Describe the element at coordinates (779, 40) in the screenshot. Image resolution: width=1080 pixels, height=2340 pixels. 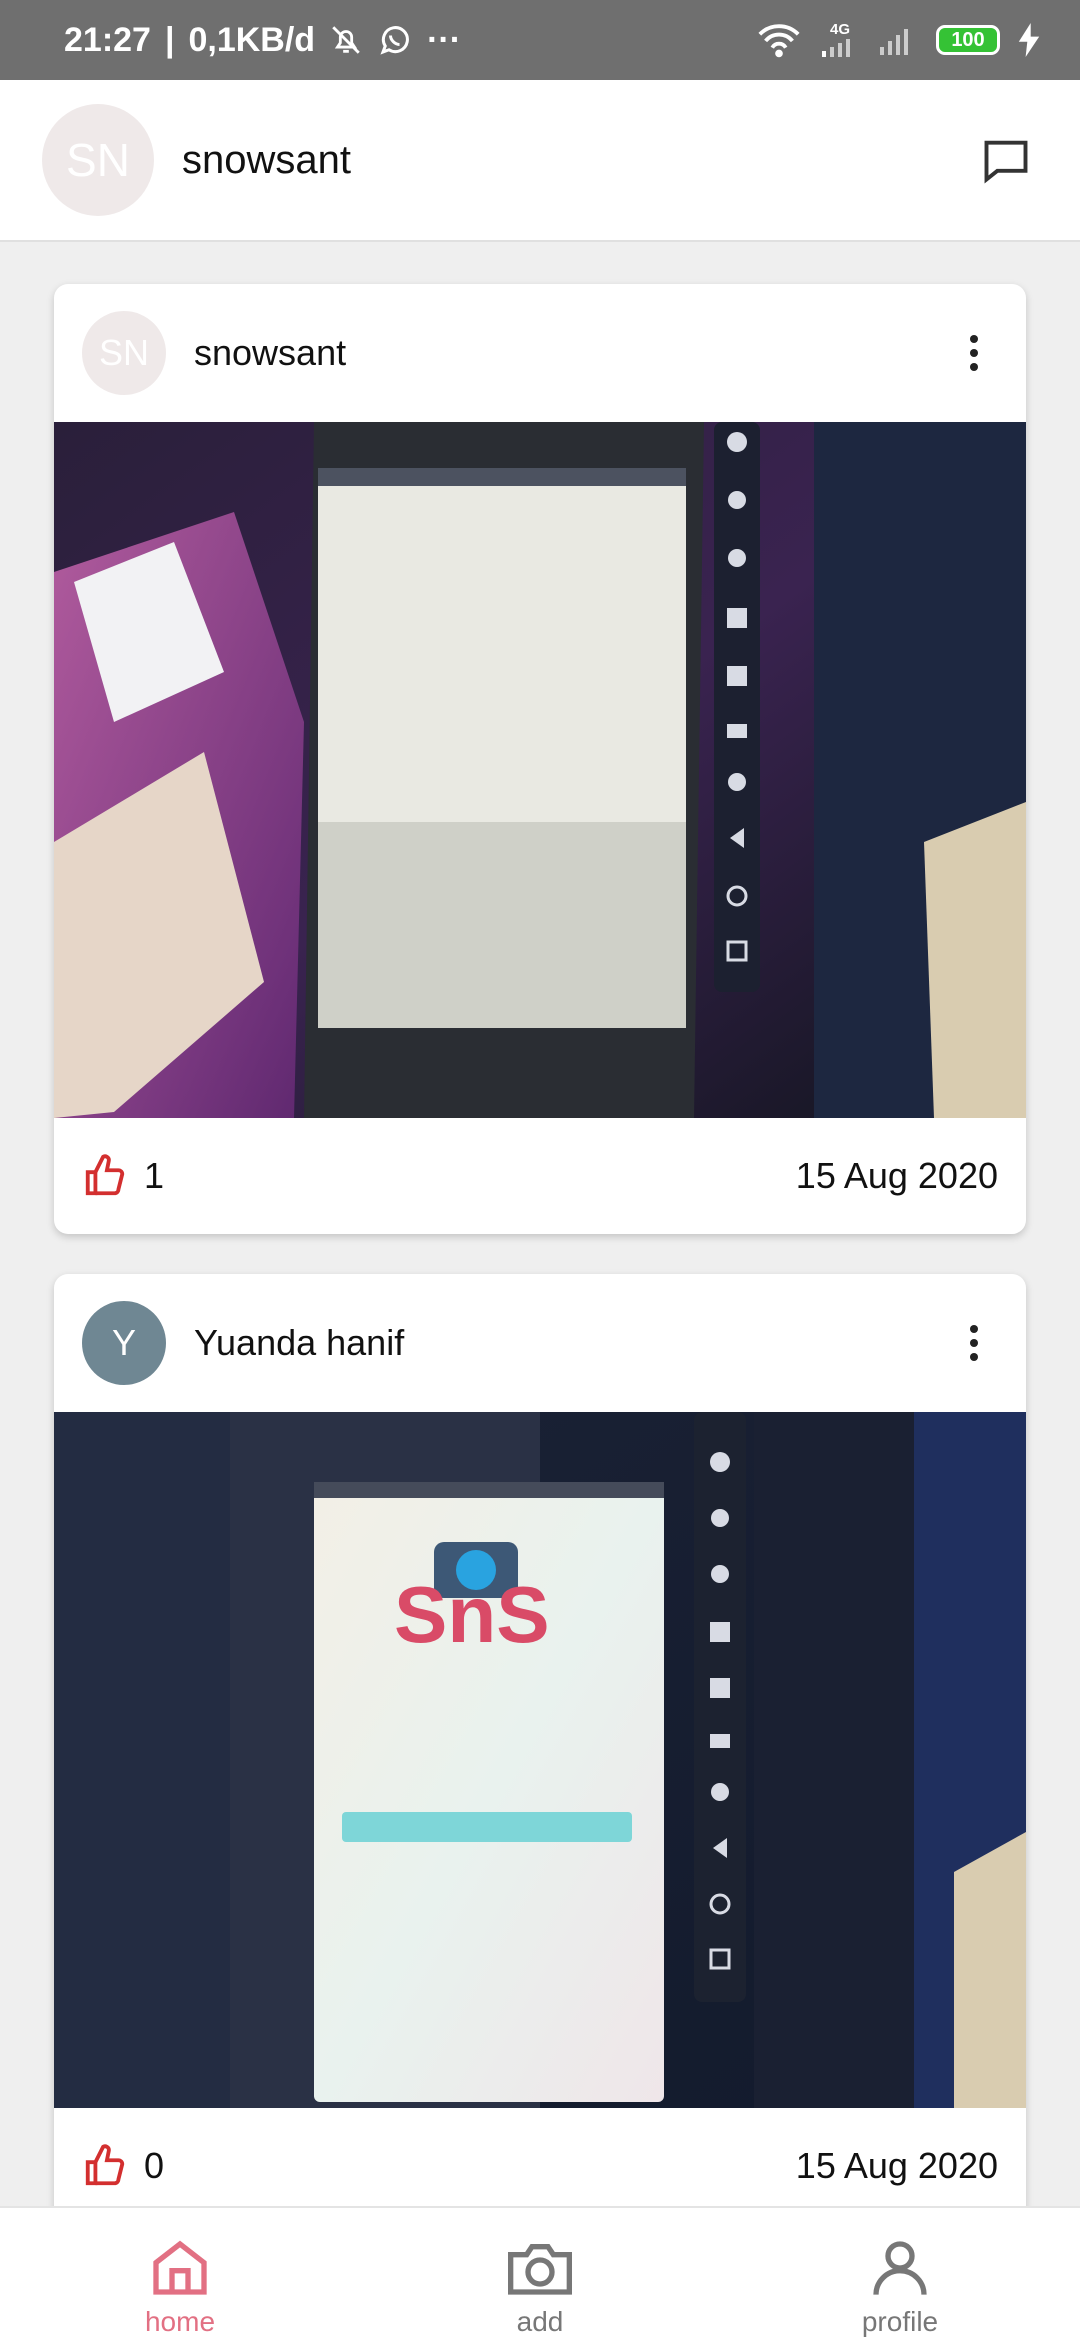
I see `wifi-icon` at that location.